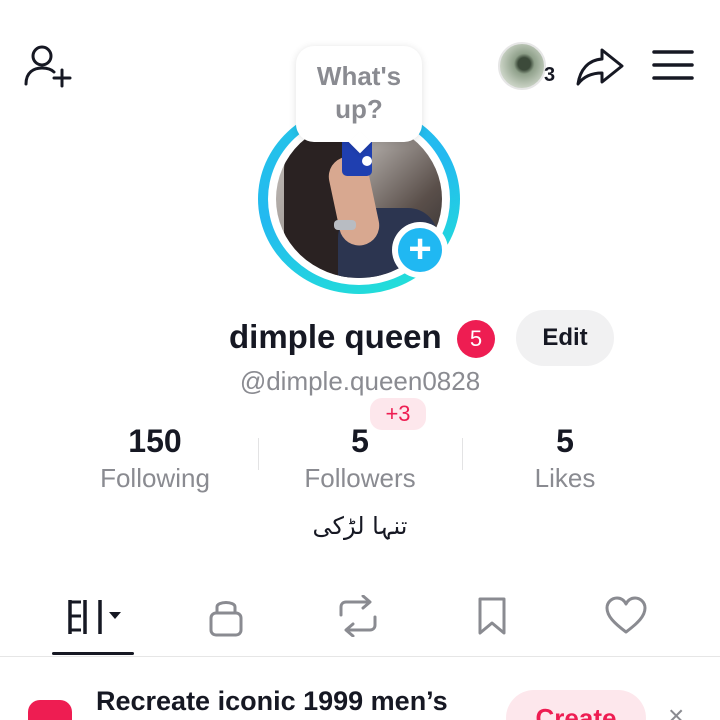 The width and height of the screenshot is (720, 720). I want to click on status-bubble: What's up?, so click(359, 94).